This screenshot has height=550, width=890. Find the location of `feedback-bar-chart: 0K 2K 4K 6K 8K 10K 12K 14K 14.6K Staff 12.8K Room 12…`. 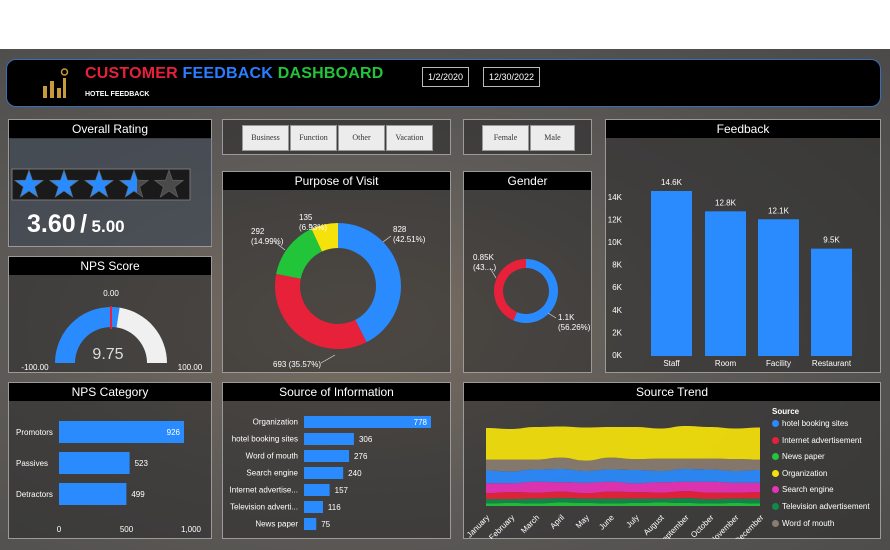

feedback-bar-chart: 0K 2K 4K 6K 8K 10K 12K 14K 14.6K Staff 12.8K Room 12… is located at coordinates (730, 273).